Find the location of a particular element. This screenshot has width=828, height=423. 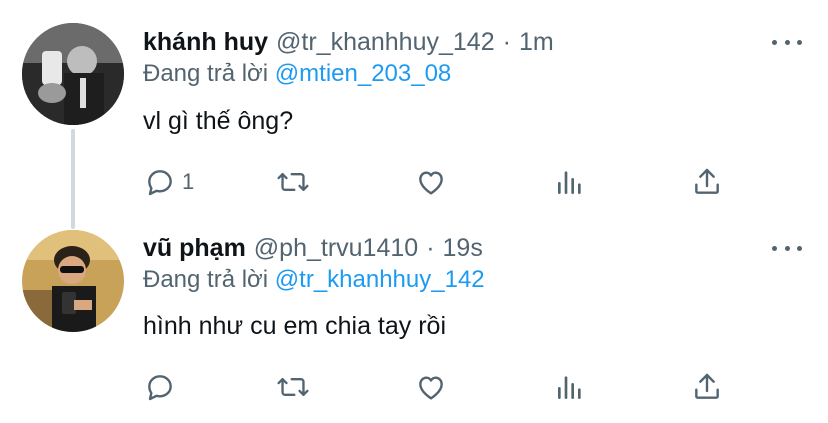

timestamp: 19s is located at coordinates (463, 248).